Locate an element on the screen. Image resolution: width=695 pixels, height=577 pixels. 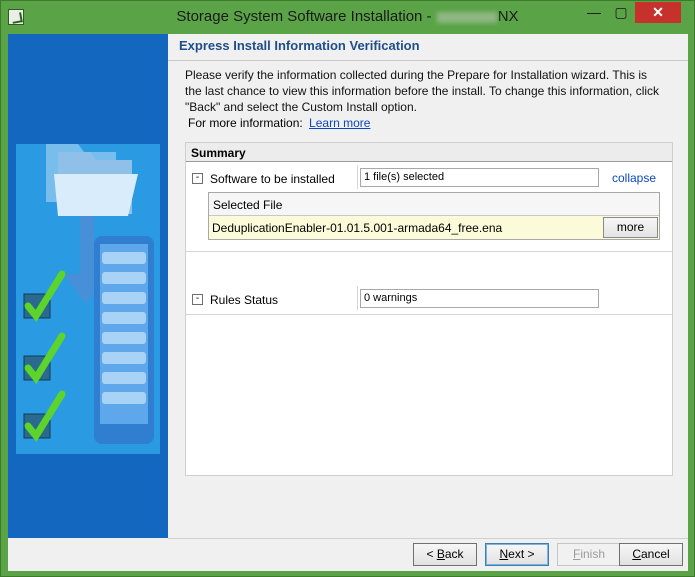
next-button: Next > is located at coordinates (517, 554).